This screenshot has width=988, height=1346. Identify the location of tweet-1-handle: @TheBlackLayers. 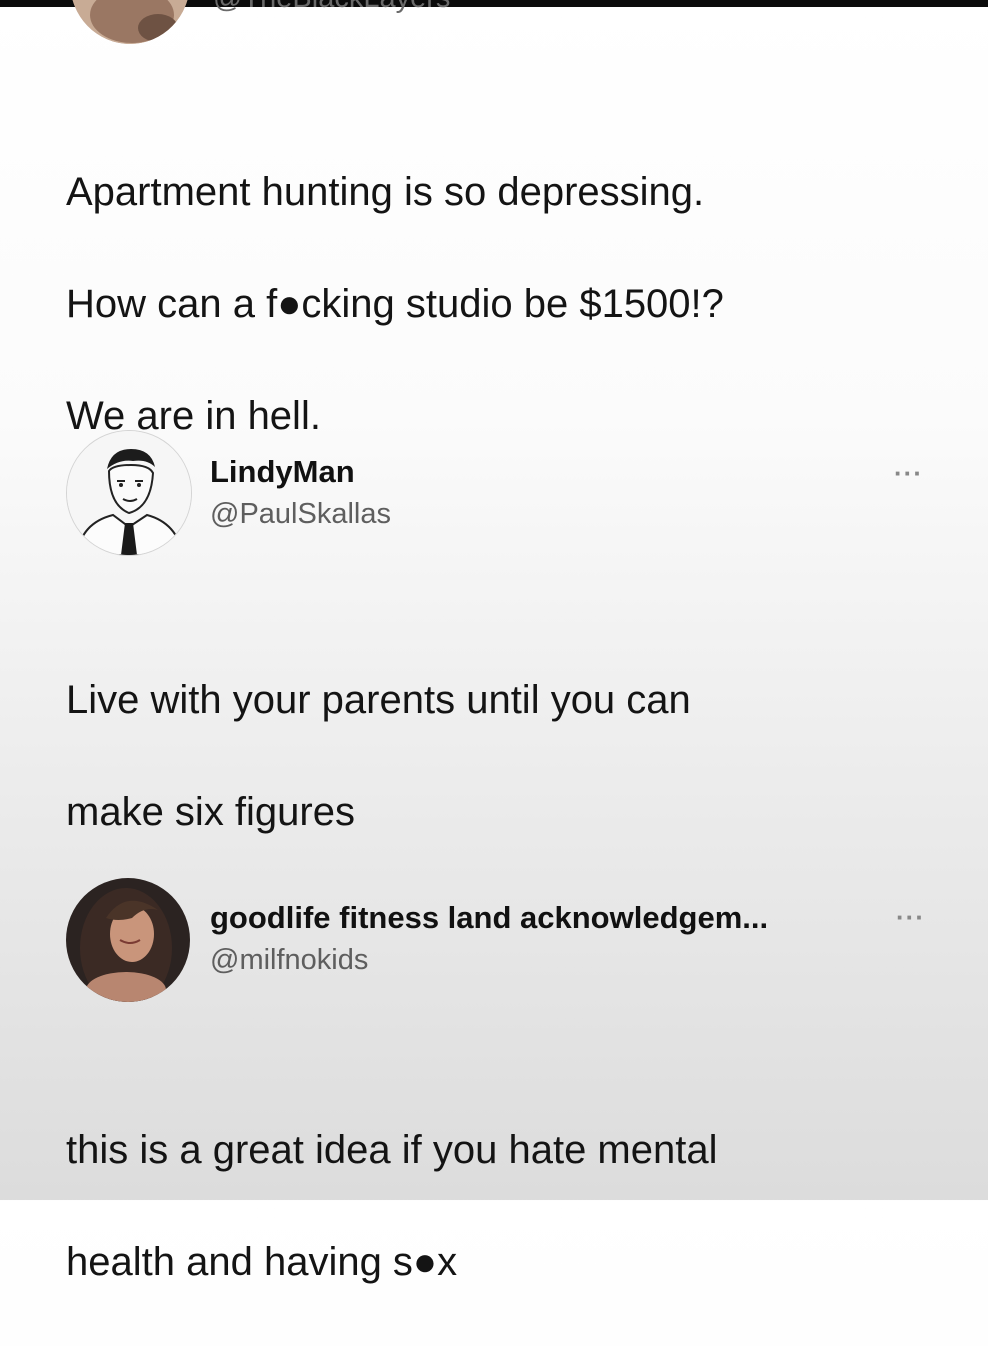
(331, 7).